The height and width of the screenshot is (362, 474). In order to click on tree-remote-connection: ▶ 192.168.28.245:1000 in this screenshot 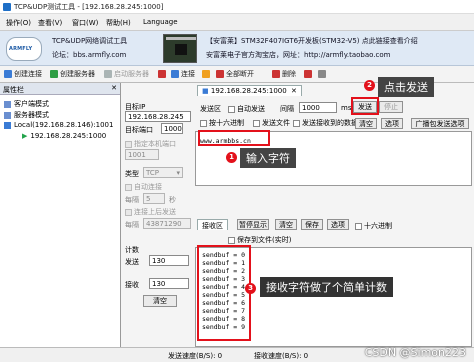, I will do `click(64, 136)`.